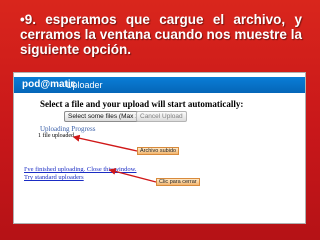 The width and height of the screenshot is (320, 240). What do you see at coordinates (84, 85) in the screenshot?
I see `app-name: Uploader` at bounding box center [84, 85].